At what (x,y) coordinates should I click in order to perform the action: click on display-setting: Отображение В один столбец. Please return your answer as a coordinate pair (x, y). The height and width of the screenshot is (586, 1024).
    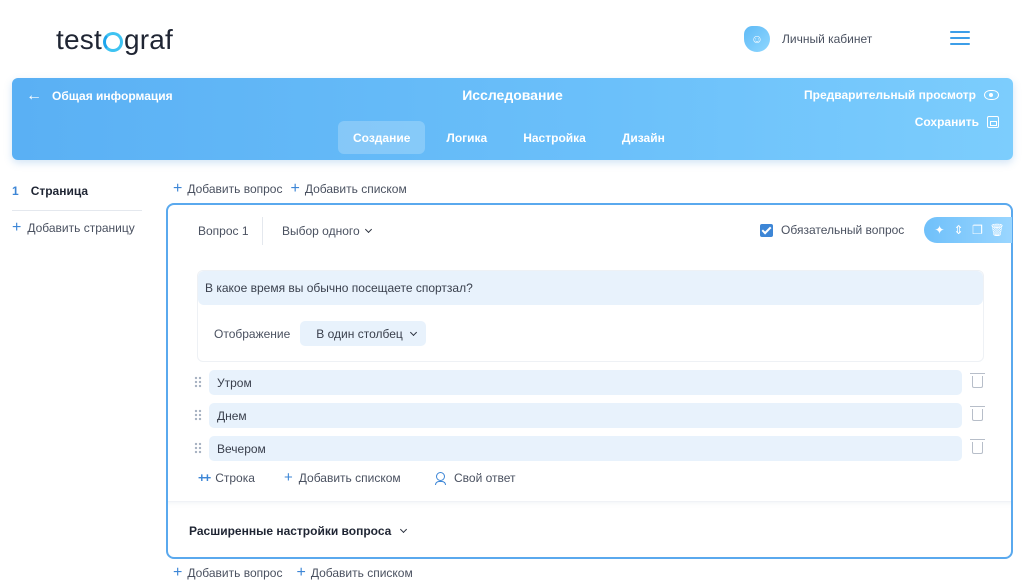
    Looking at the image, I should click on (320, 333).